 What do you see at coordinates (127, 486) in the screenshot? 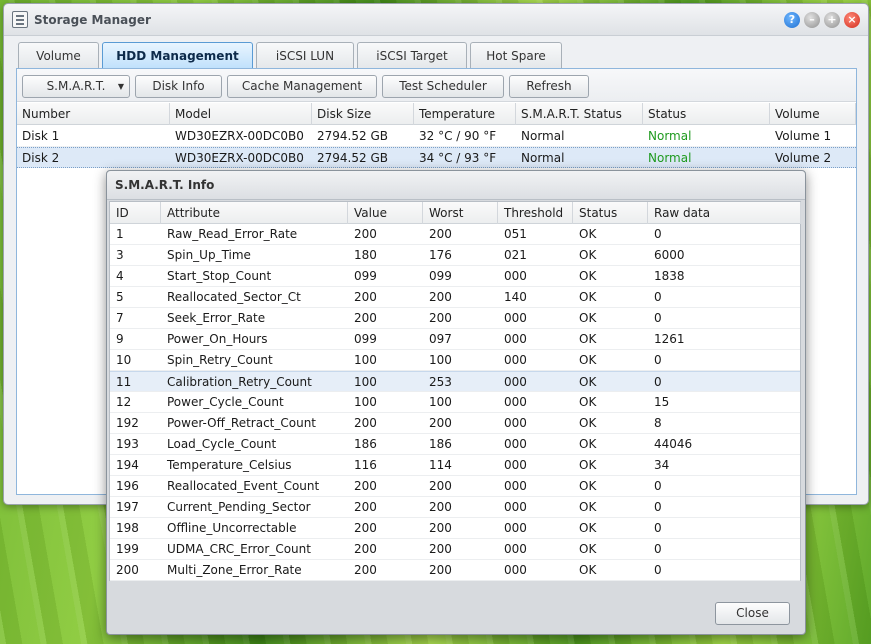
I see `attribute-id: 196` at bounding box center [127, 486].